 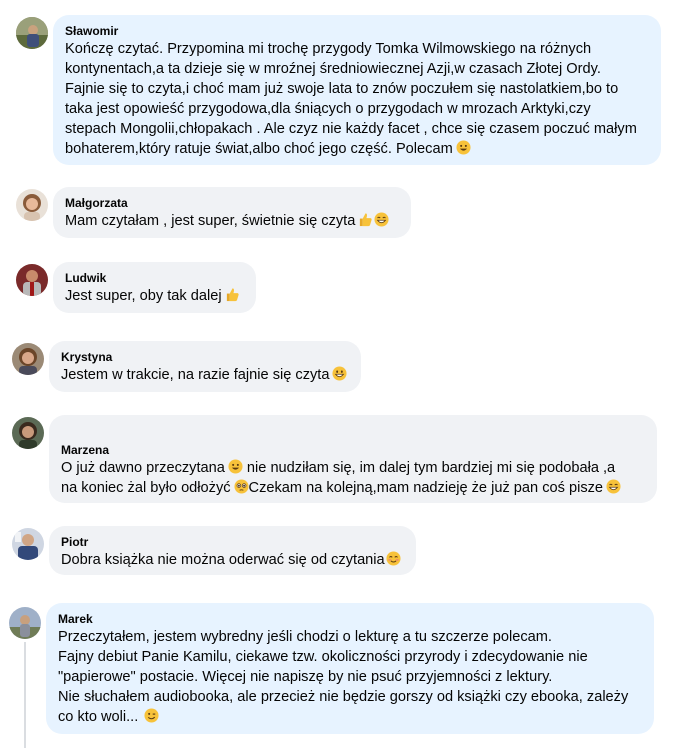 I want to click on comment-author: Marek, so click(x=350, y=619).